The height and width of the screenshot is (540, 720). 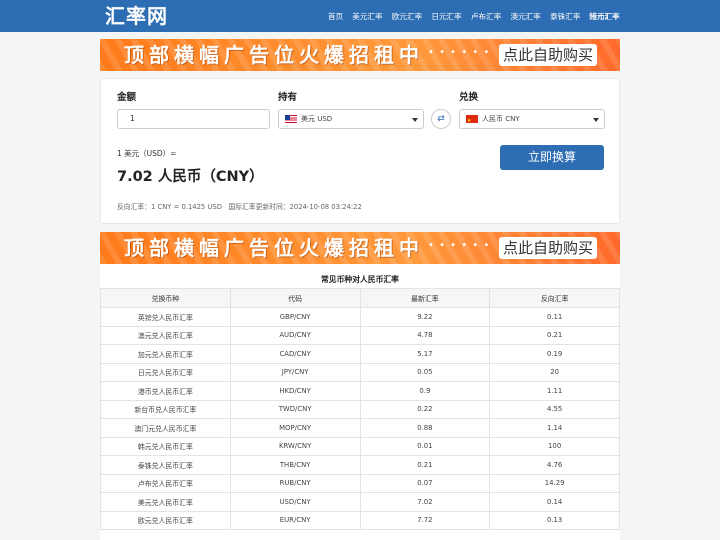 What do you see at coordinates (554, 409) in the screenshot?
I see `reverse-rate-cell: 4.55` at bounding box center [554, 409].